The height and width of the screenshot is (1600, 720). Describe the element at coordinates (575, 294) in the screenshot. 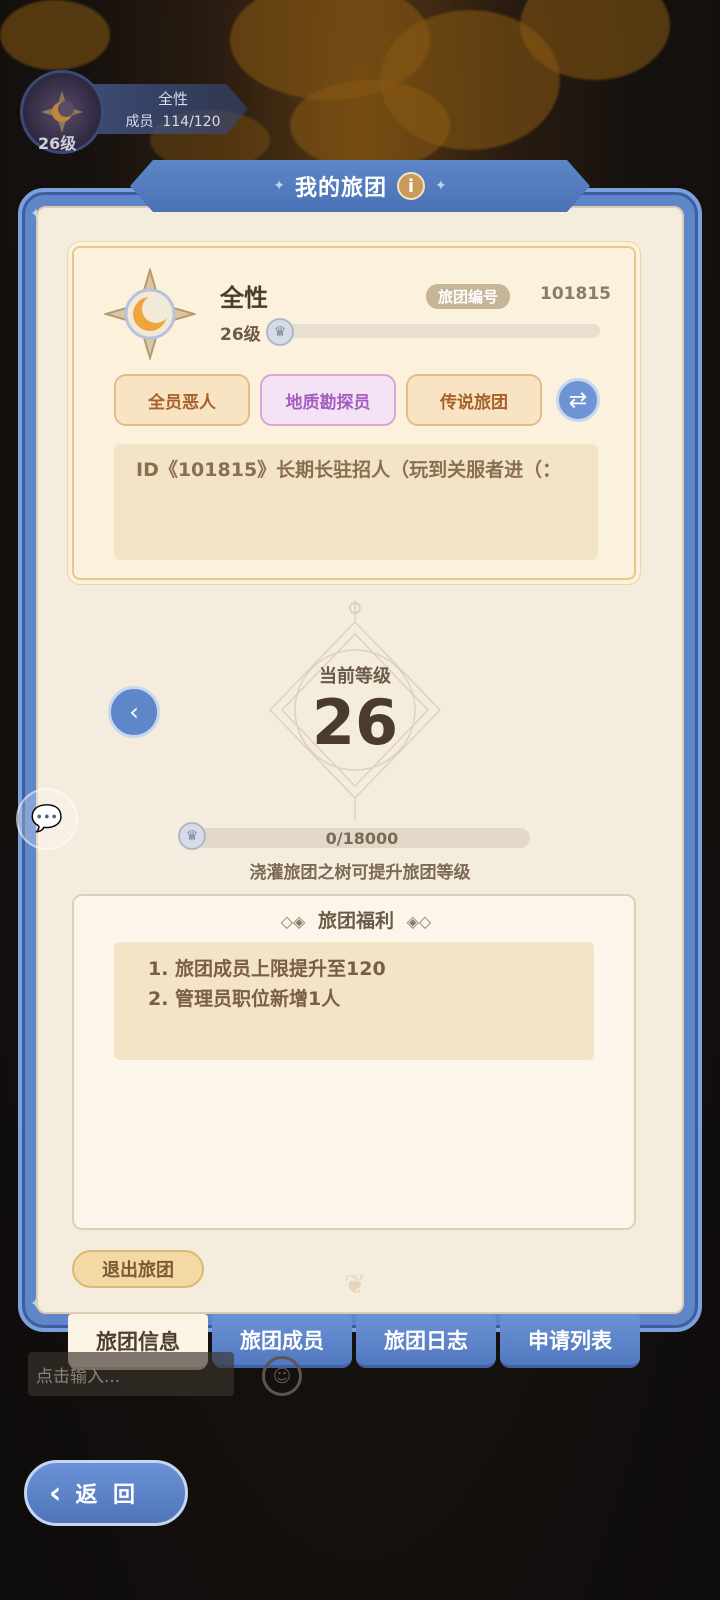

I see `guild-id-value: 101815` at that location.